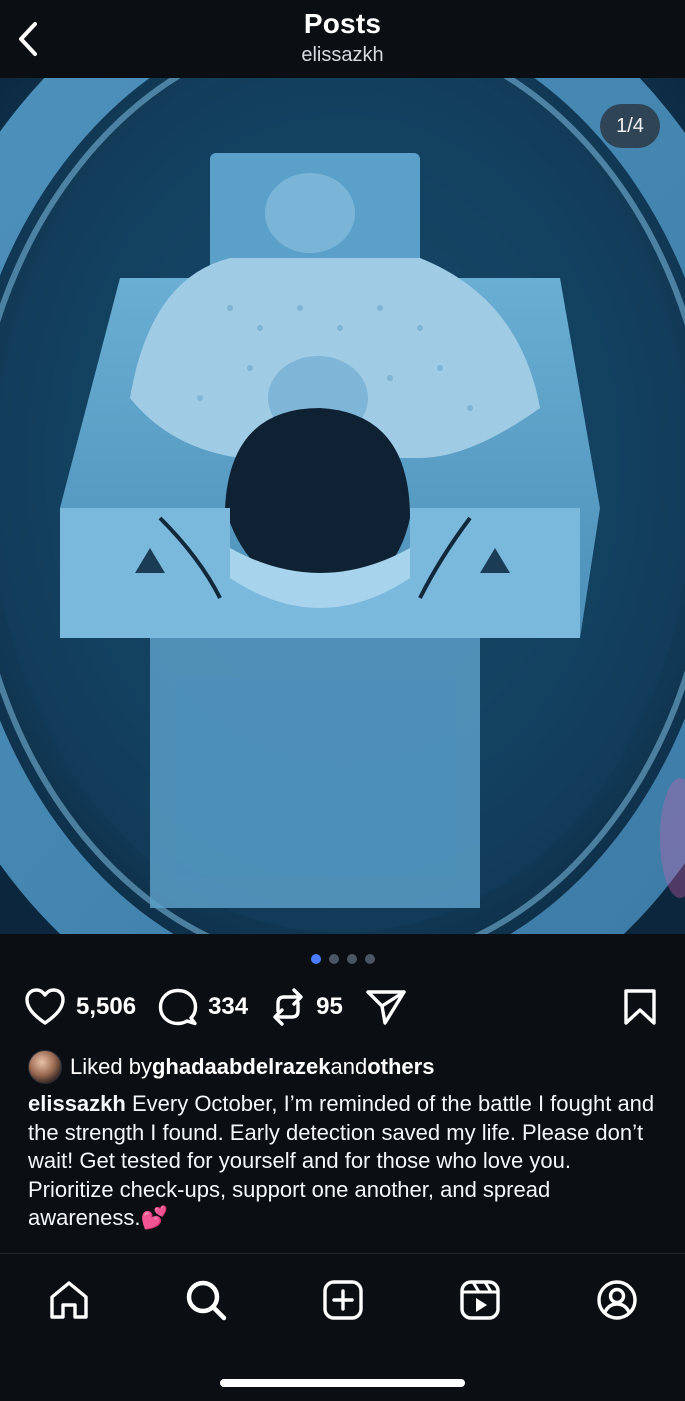 The image size is (685, 1401). I want to click on comment-icon, so click(178, 1007).